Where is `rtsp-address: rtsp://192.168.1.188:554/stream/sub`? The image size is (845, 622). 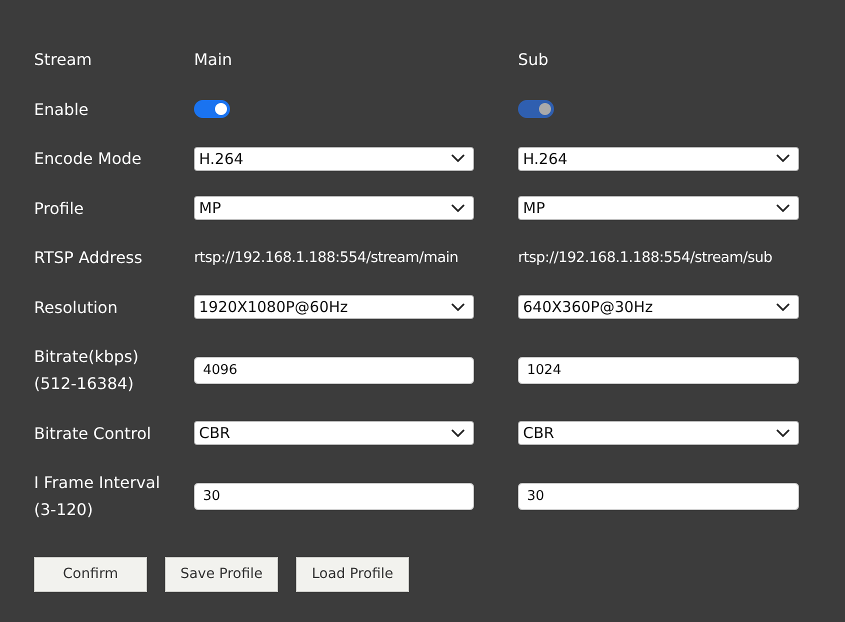
rtsp-address: rtsp://192.168.1.188:554/stream/sub is located at coordinates (645, 258).